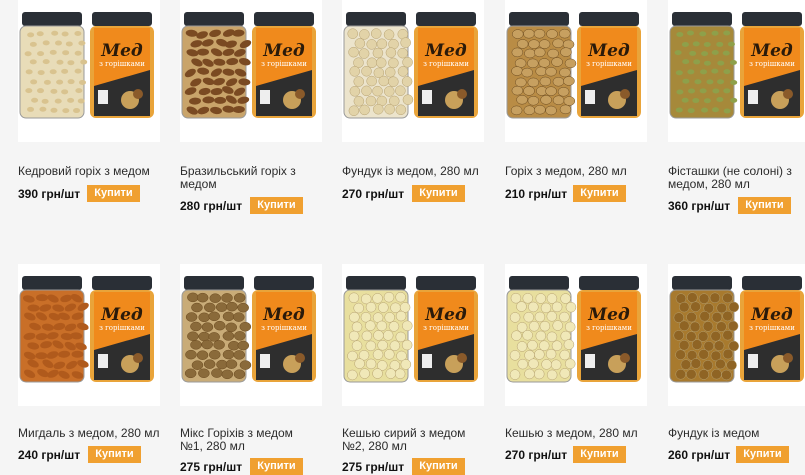 This screenshot has width=805, height=475. What do you see at coordinates (699, 206) in the screenshot?
I see `product-price: 360 грн/шт` at bounding box center [699, 206].